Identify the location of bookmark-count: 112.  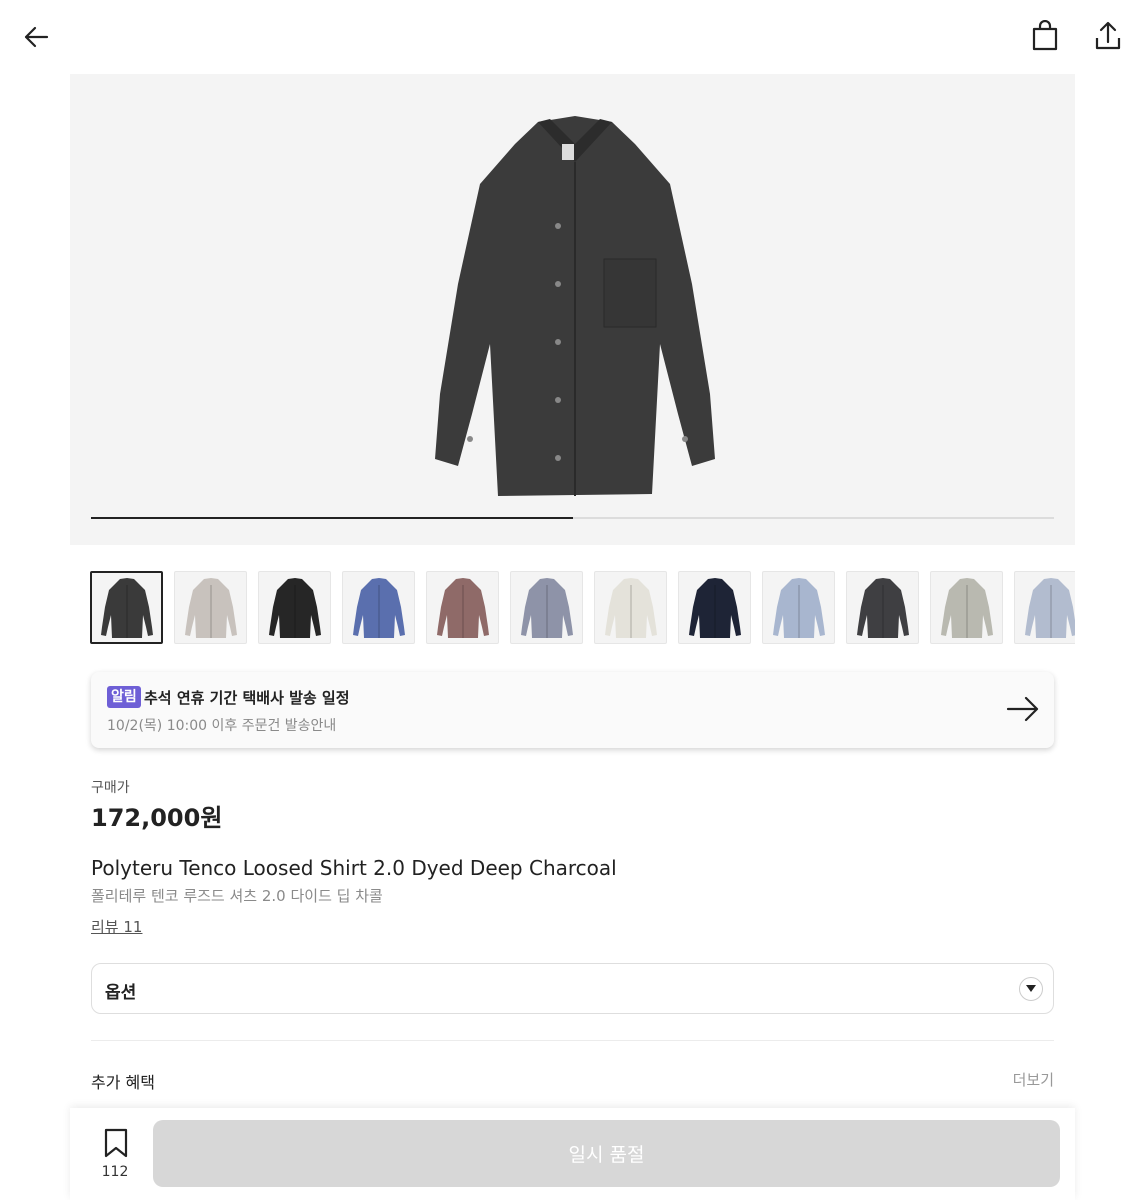
(115, 1172).